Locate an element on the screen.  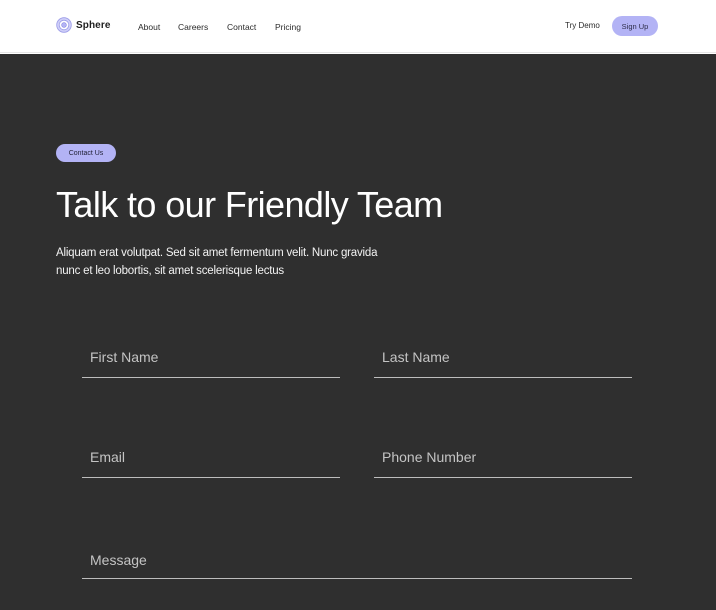
contact-us-badge: Contact Us is located at coordinates (86, 153).